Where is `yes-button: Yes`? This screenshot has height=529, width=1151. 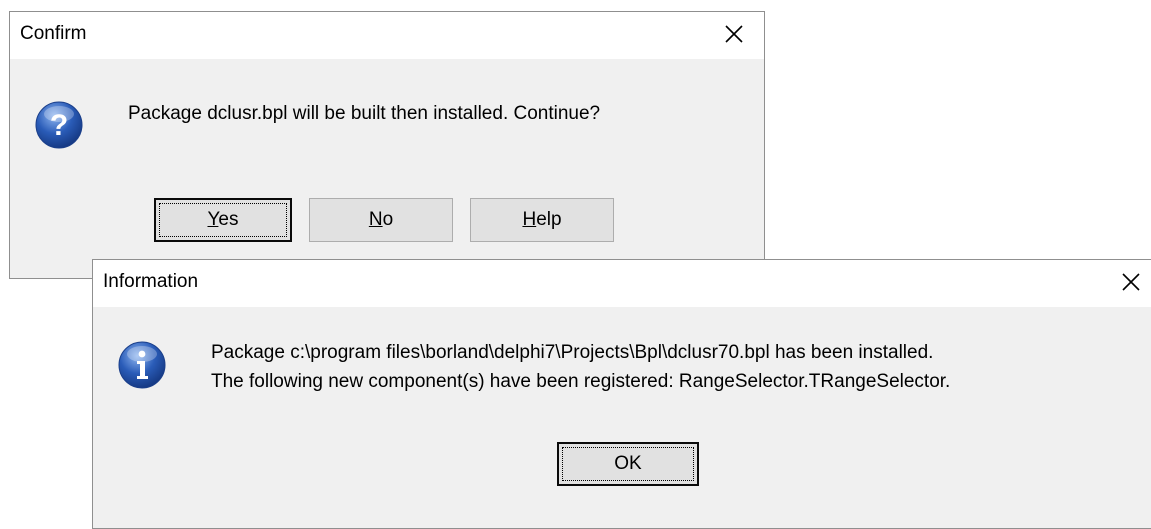 yes-button: Yes is located at coordinates (223, 220).